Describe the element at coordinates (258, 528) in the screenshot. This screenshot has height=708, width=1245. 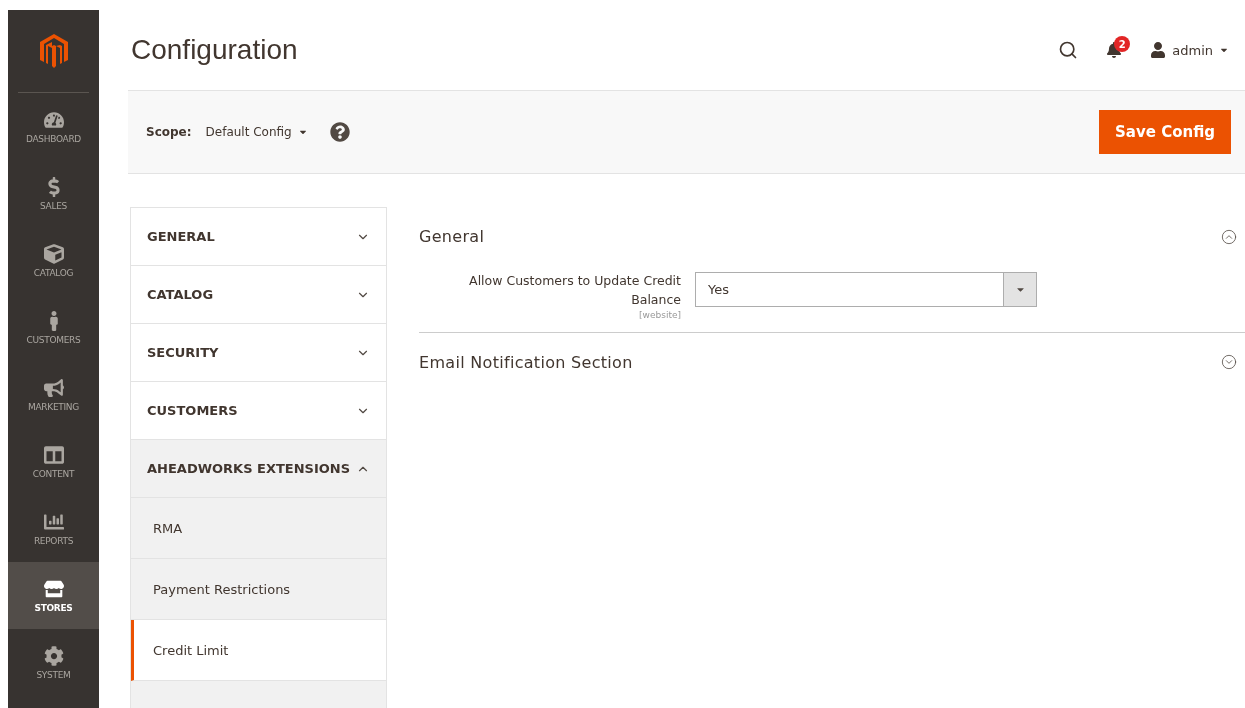
I see `config-subtab: RMA` at that location.